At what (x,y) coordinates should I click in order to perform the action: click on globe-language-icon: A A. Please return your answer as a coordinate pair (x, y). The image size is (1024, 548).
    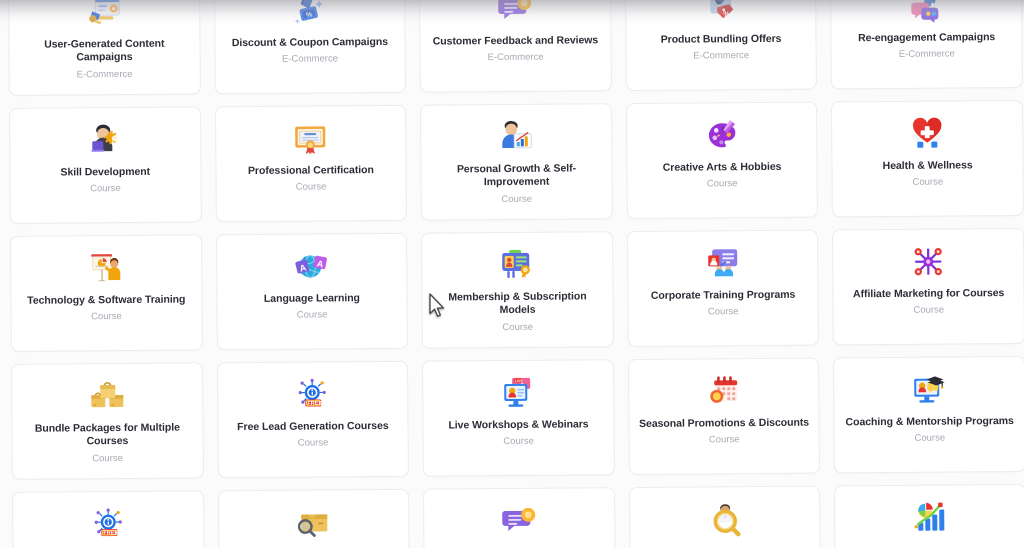
    Looking at the image, I should click on (311, 266).